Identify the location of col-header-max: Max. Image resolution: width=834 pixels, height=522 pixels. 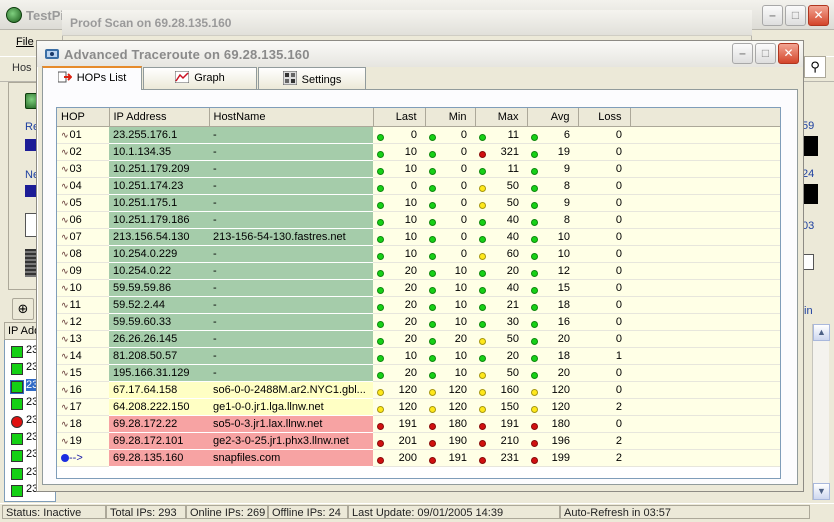
(501, 117).